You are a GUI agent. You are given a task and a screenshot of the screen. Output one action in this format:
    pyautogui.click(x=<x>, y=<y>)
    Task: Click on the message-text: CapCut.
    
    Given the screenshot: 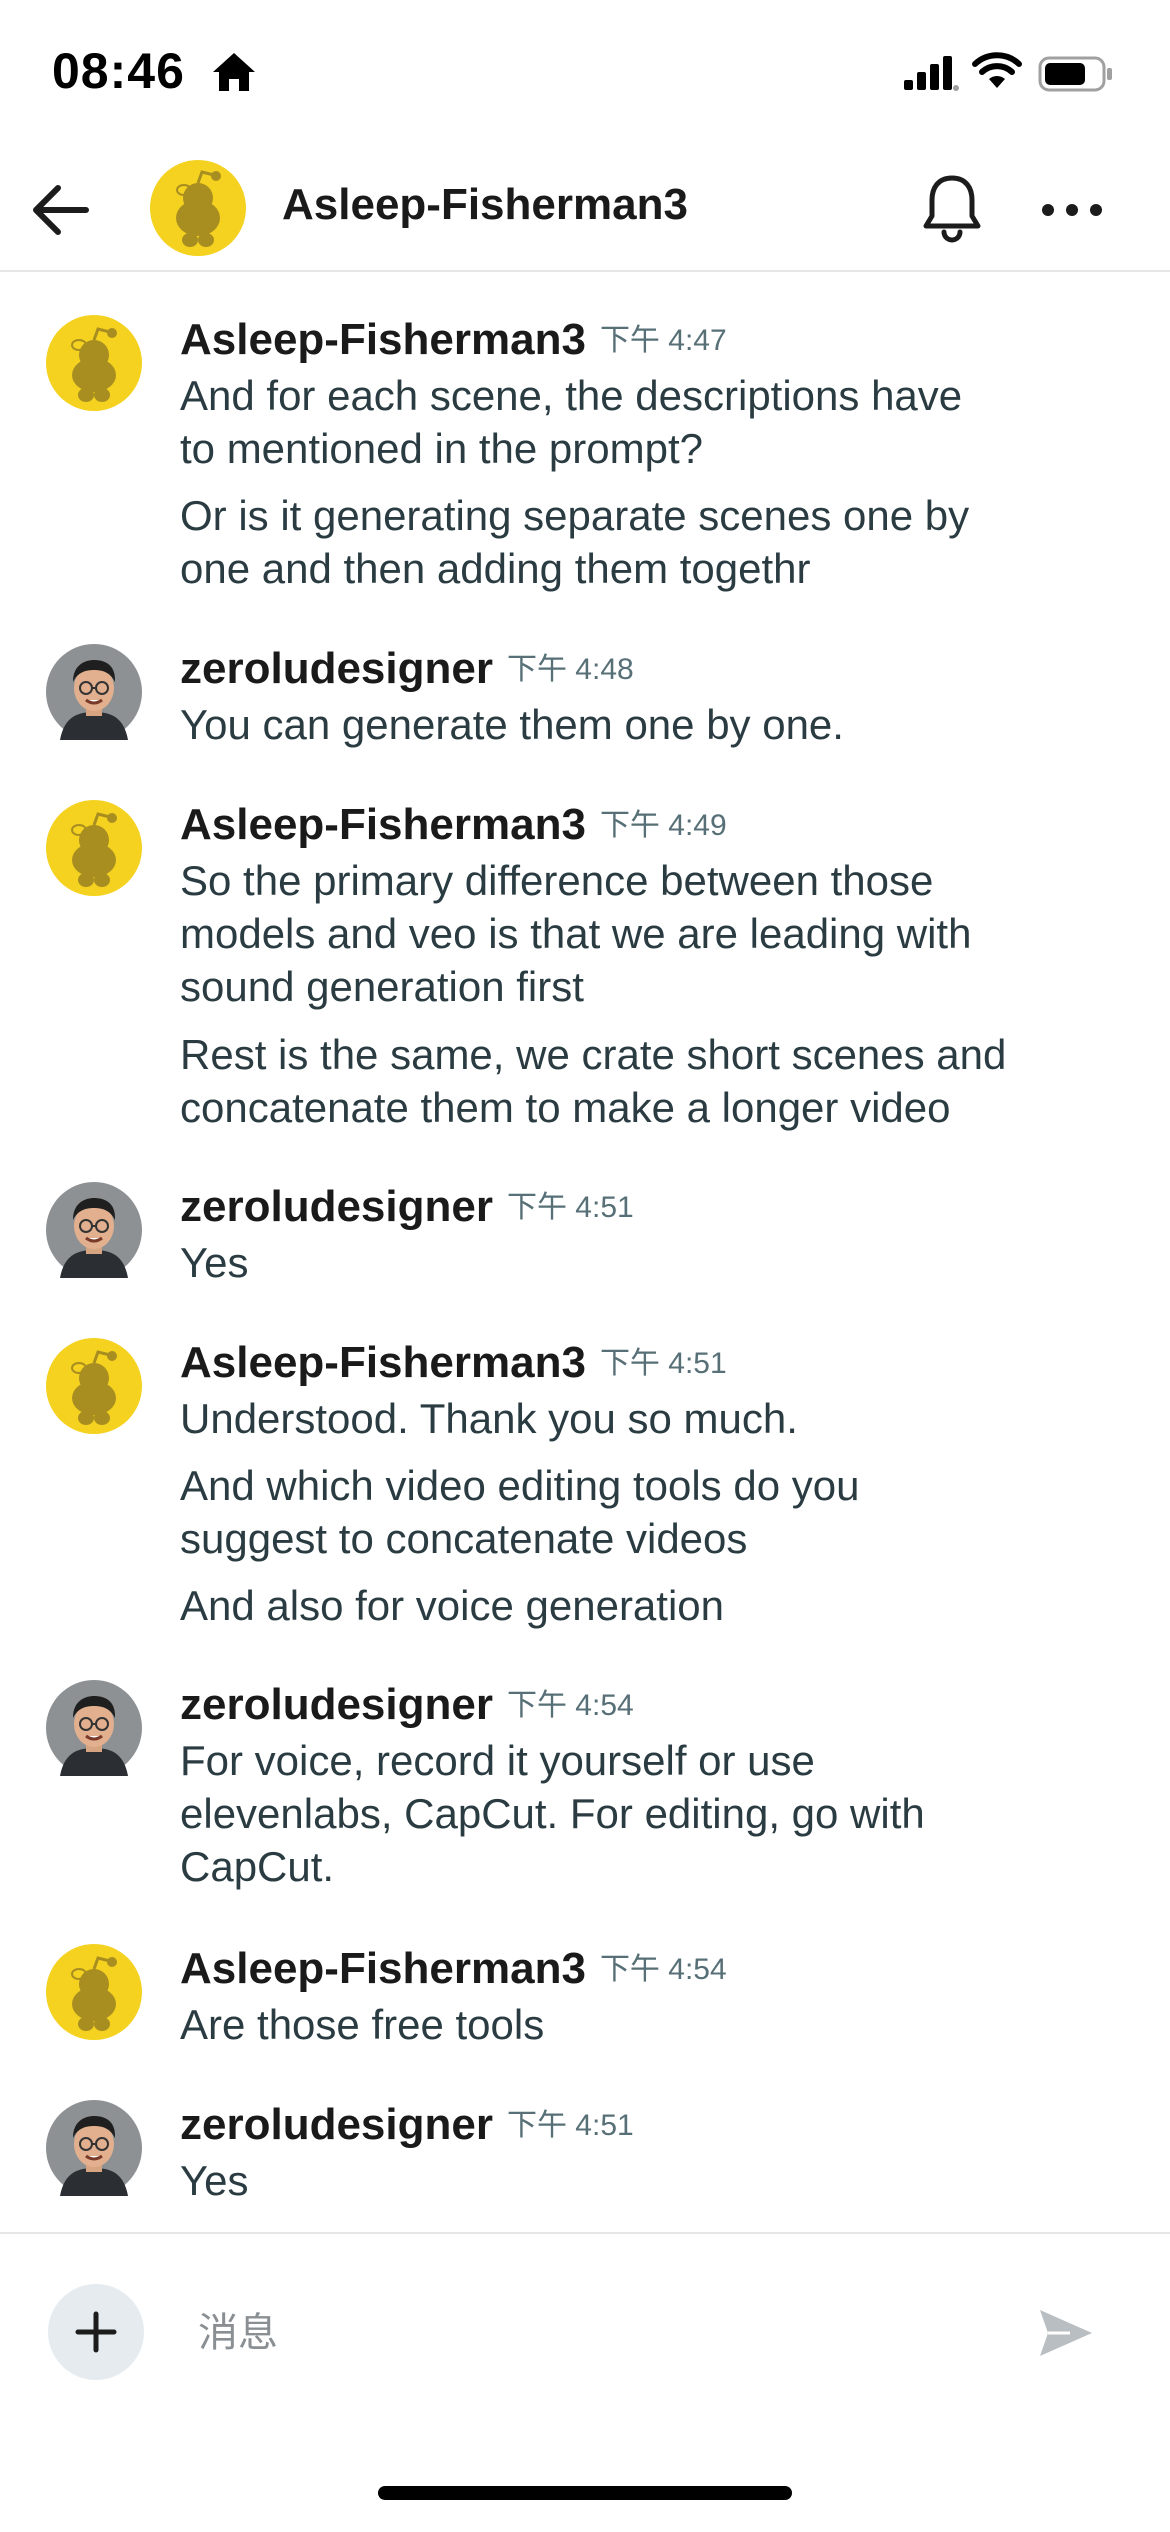 What is the action you would take?
    pyautogui.click(x=257, y=1866)
    